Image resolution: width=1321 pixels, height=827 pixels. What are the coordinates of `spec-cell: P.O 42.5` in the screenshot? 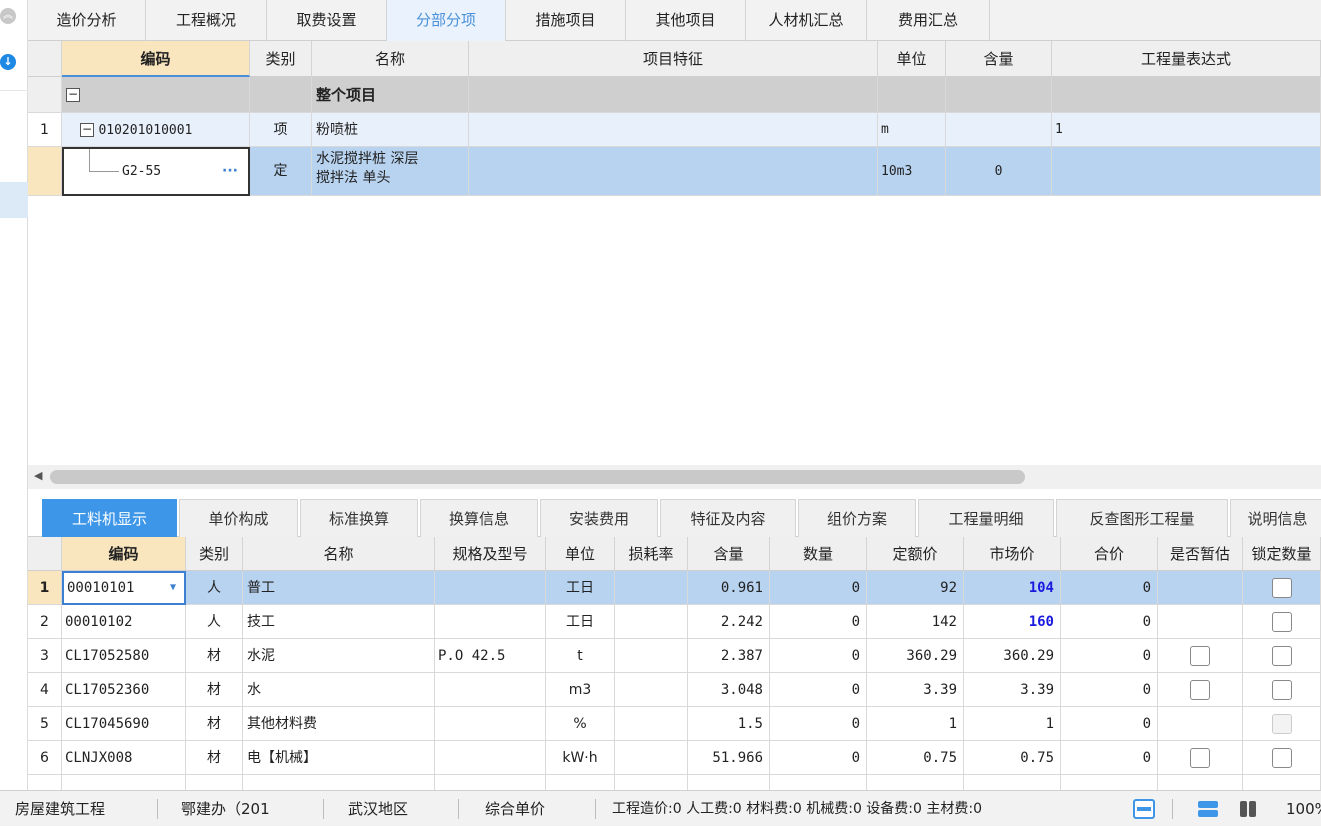 It's located at (490, 656).